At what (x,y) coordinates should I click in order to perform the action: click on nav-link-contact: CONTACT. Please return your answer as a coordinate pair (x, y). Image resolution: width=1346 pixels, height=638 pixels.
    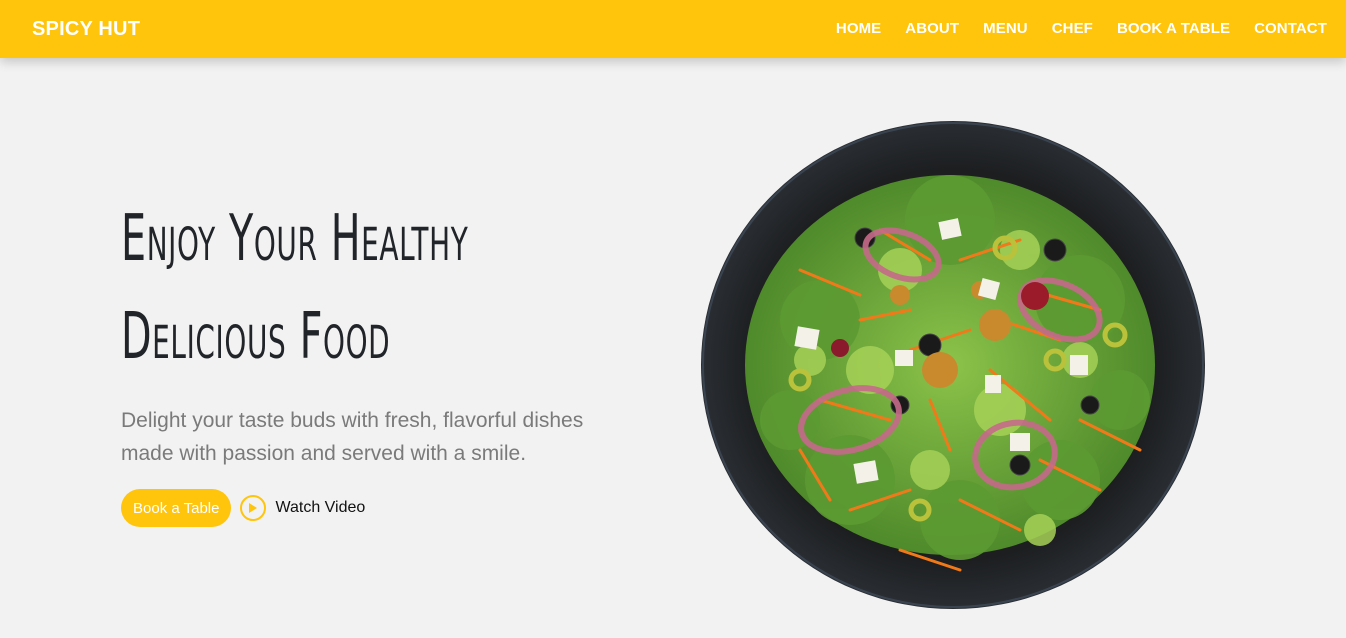
    Looking at the image, I should click on (1290, 28).